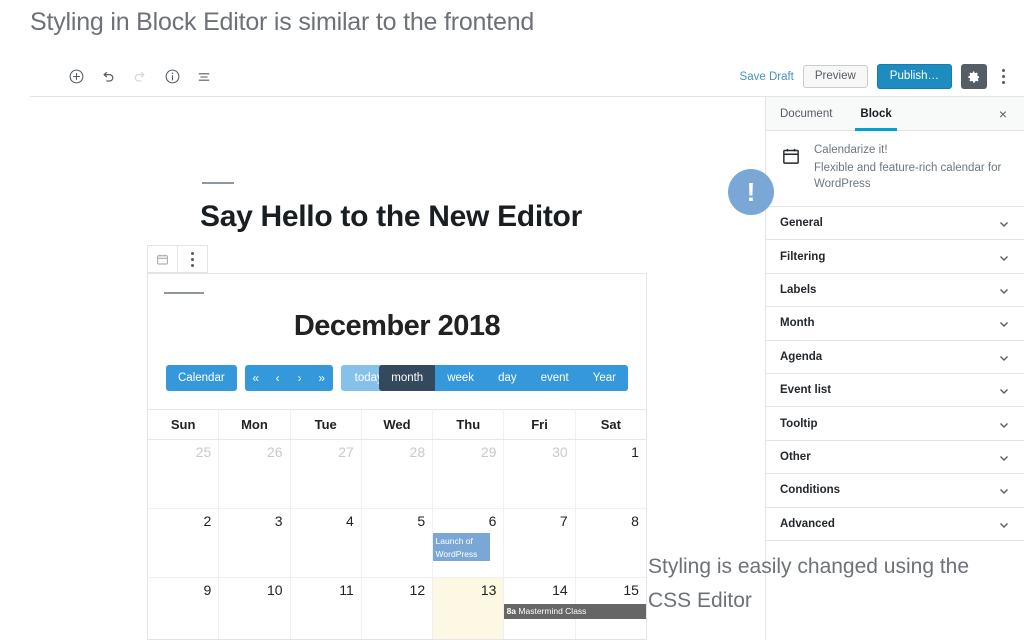  What do you see at coordinates (417, 452) in the screenshot?
I see `day-number: 28` at bounding box center [417, 452].